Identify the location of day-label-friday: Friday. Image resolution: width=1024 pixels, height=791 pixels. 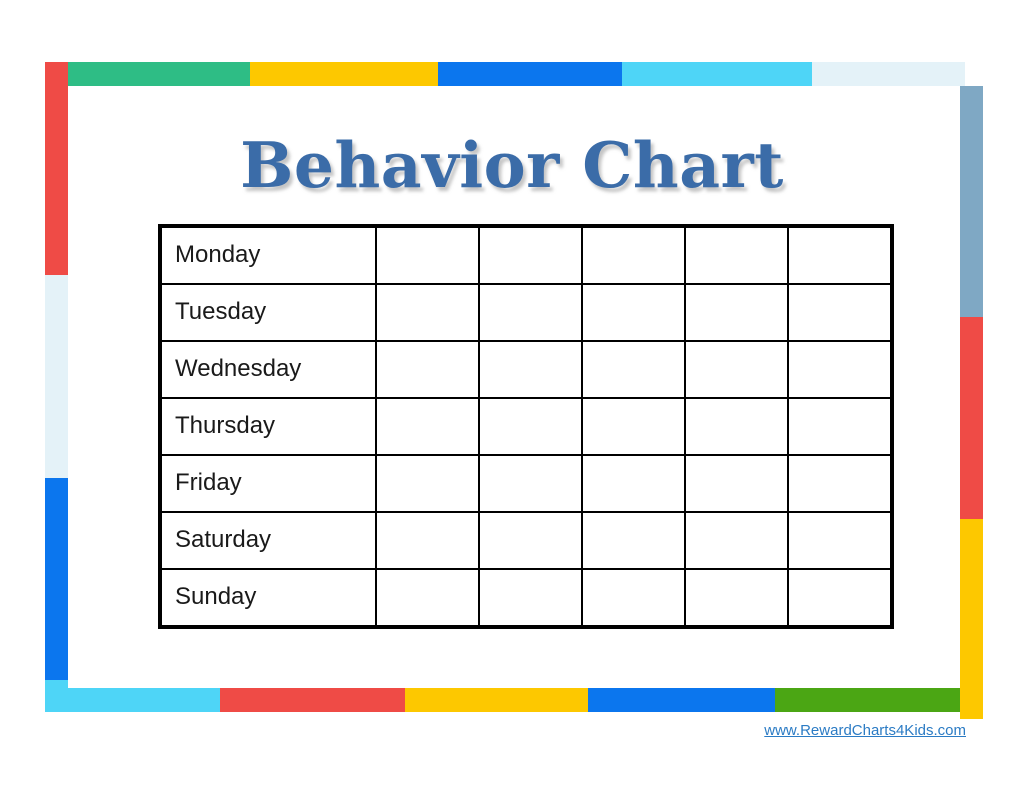
(268, 483).